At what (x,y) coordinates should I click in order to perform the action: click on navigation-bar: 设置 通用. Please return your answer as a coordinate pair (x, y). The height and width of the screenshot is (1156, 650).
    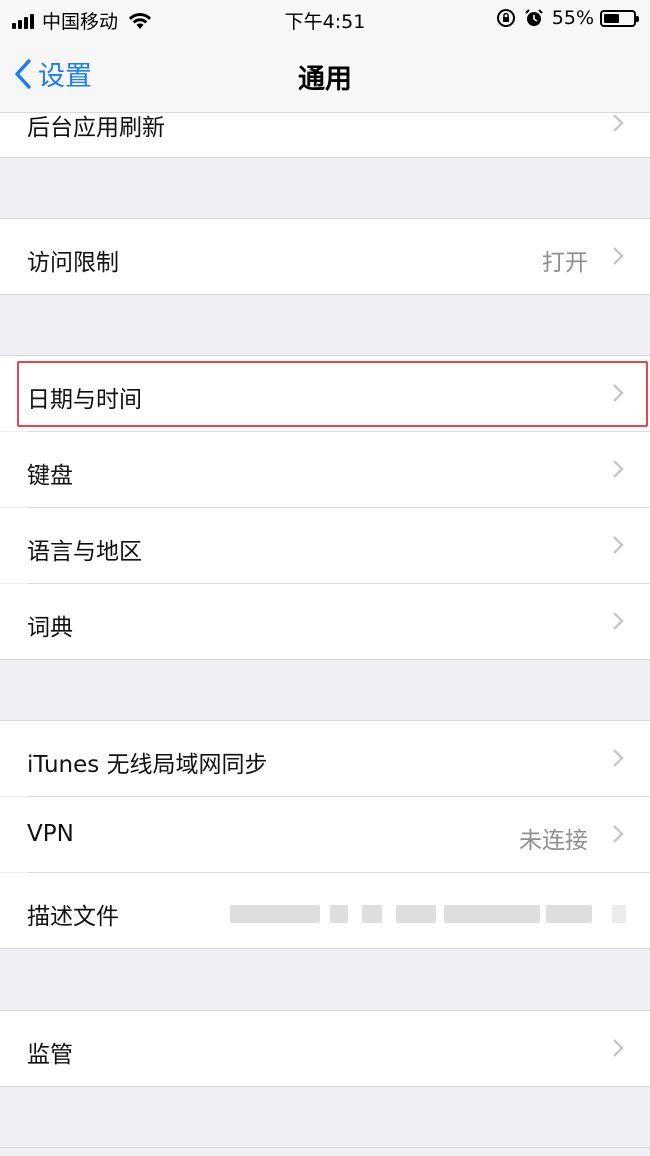
    Looking at the image, I should click on (325, 75).